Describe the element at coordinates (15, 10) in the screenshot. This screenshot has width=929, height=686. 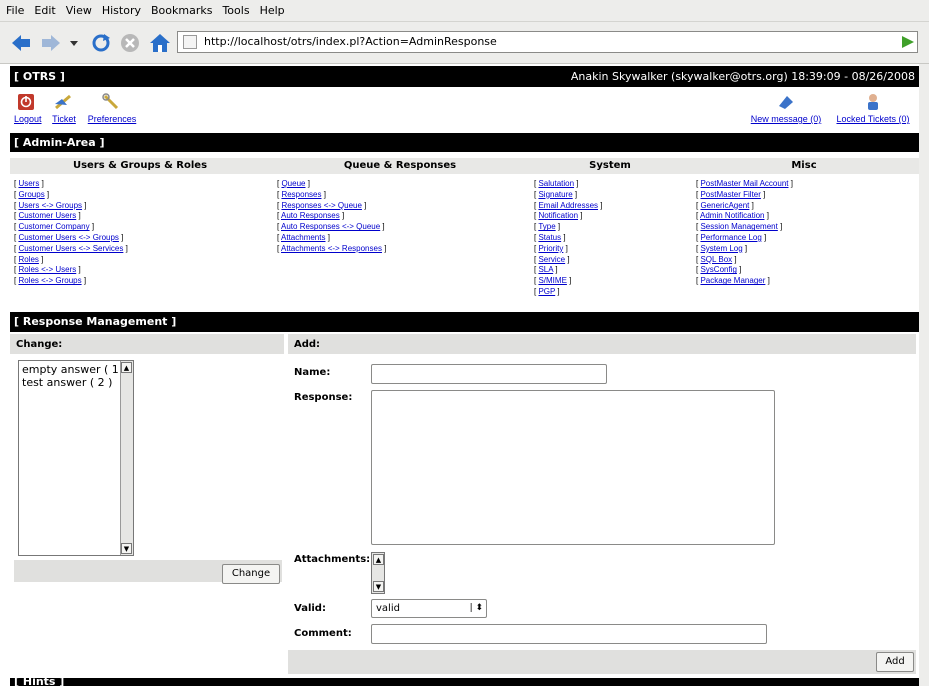
I see `menu-file: File` at that location.